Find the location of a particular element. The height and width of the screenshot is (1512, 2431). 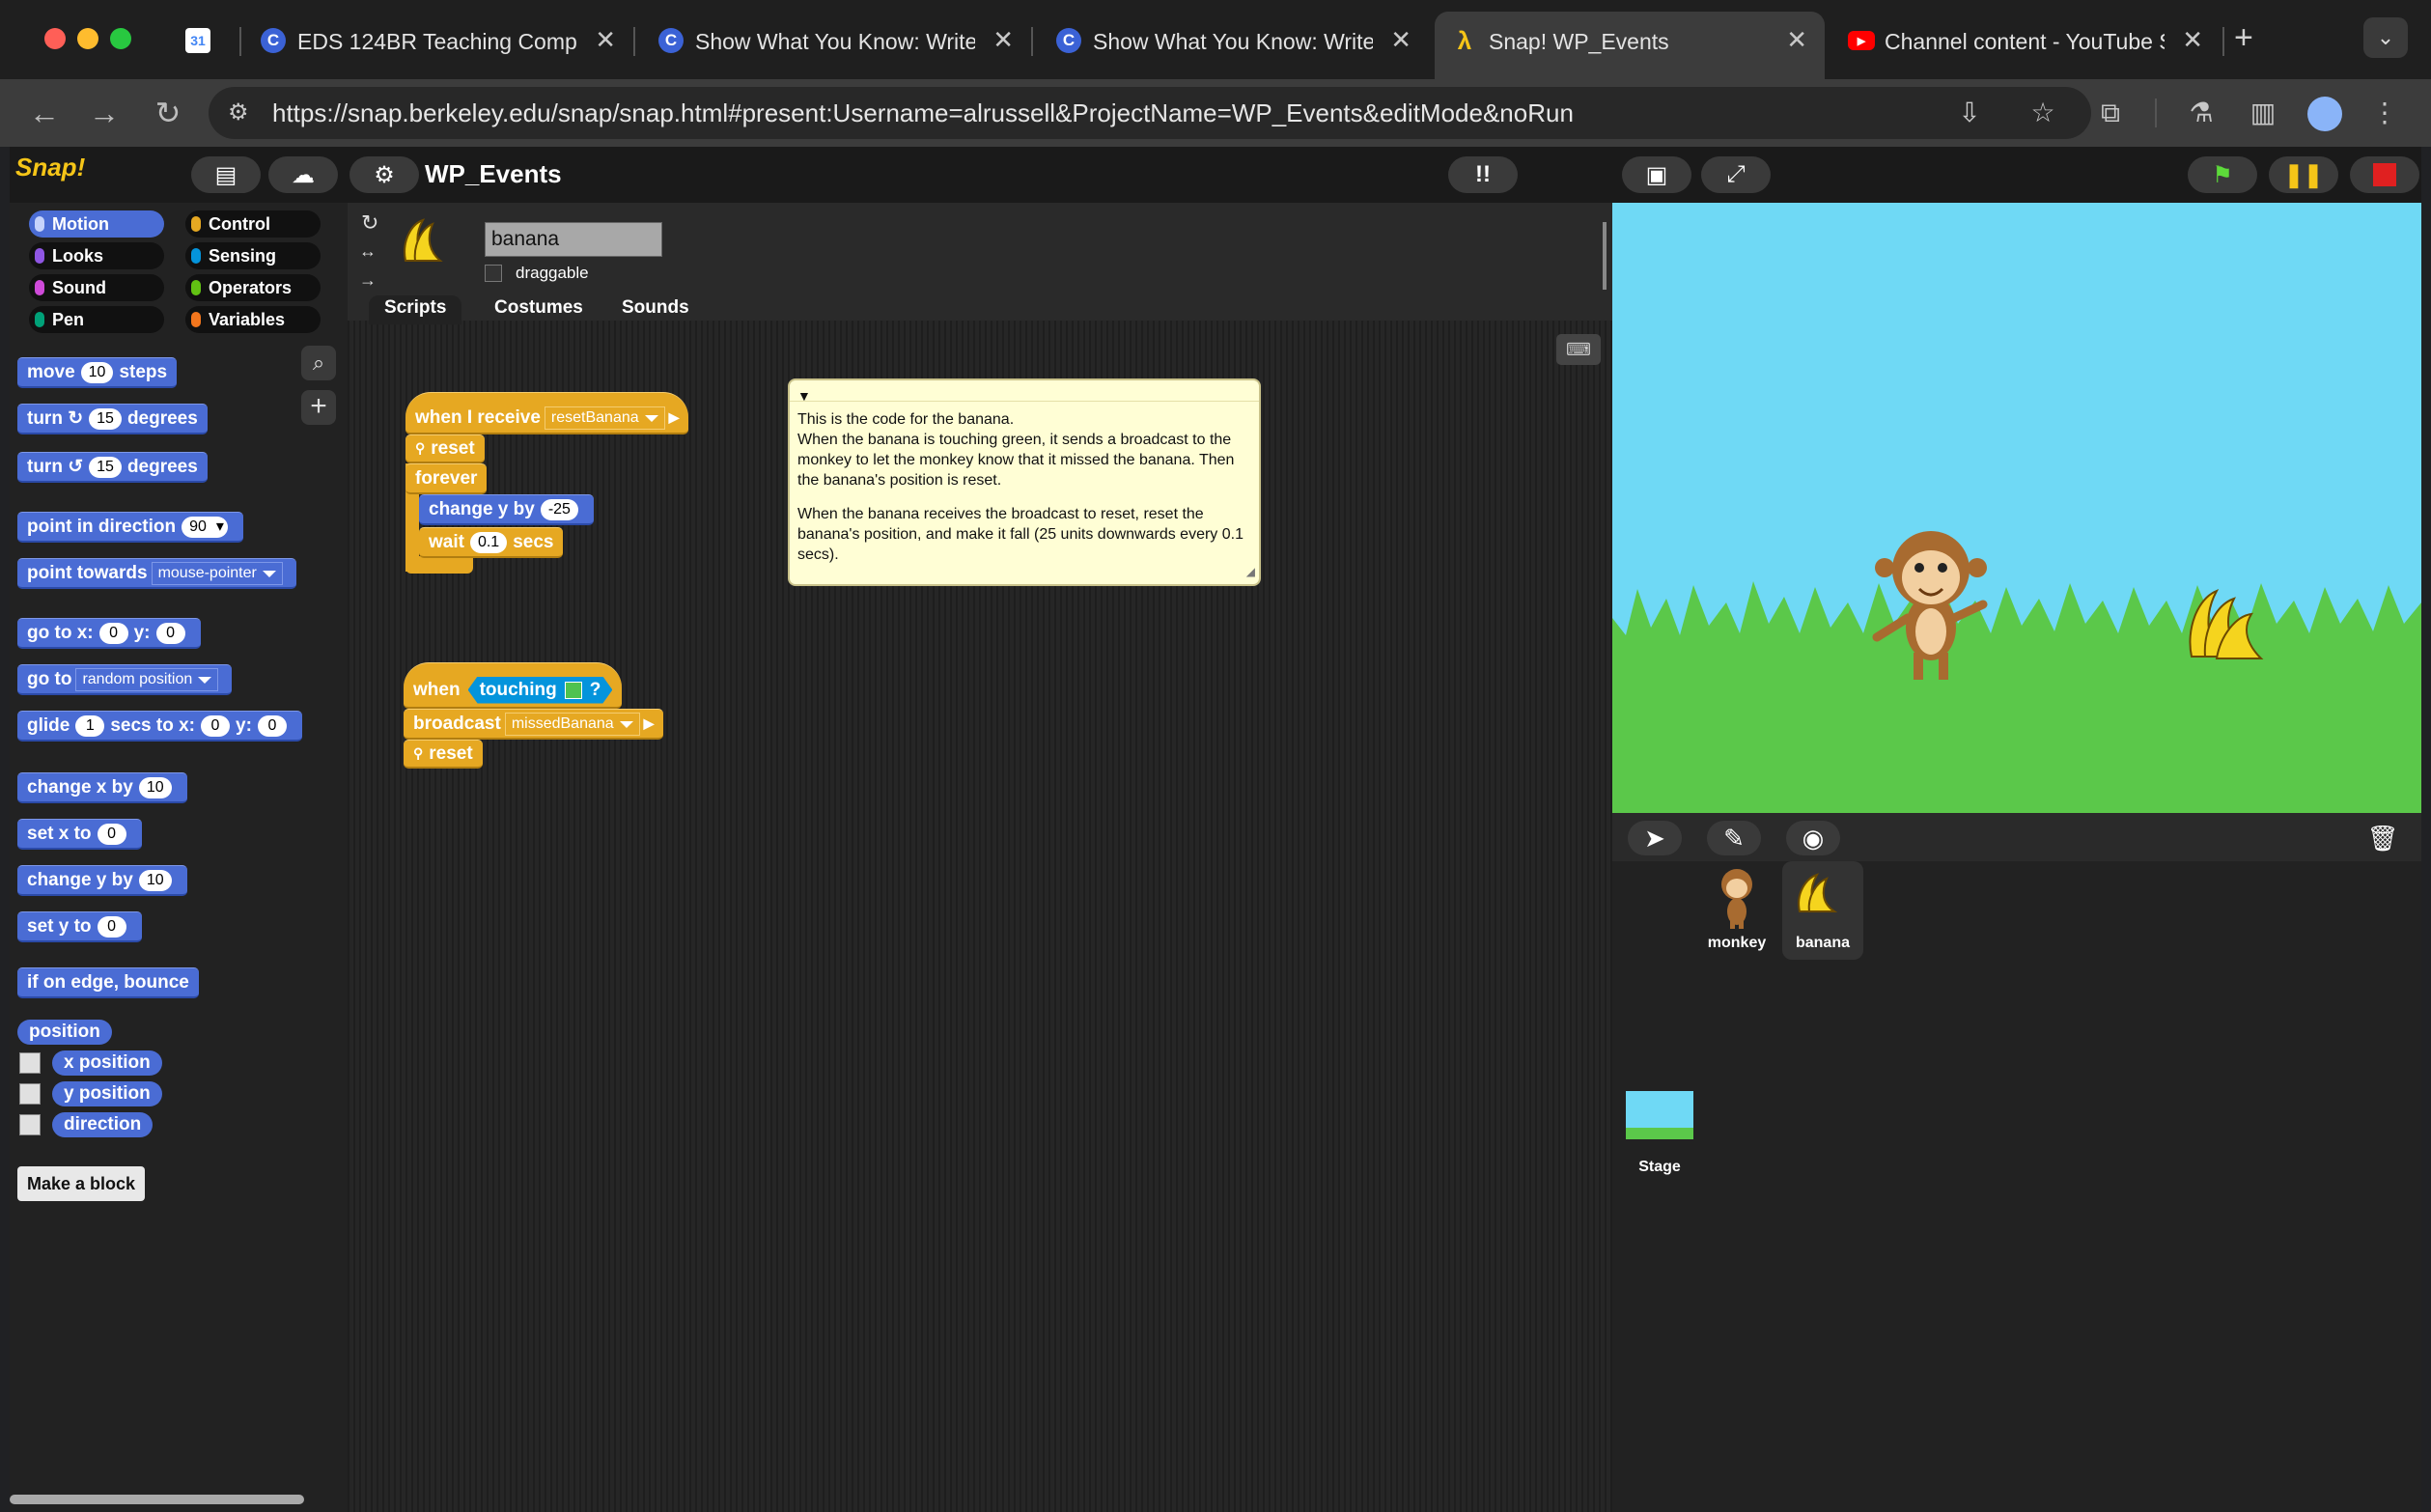

block-dropdown: mouse-pointer is located at coordinates (217, 573).